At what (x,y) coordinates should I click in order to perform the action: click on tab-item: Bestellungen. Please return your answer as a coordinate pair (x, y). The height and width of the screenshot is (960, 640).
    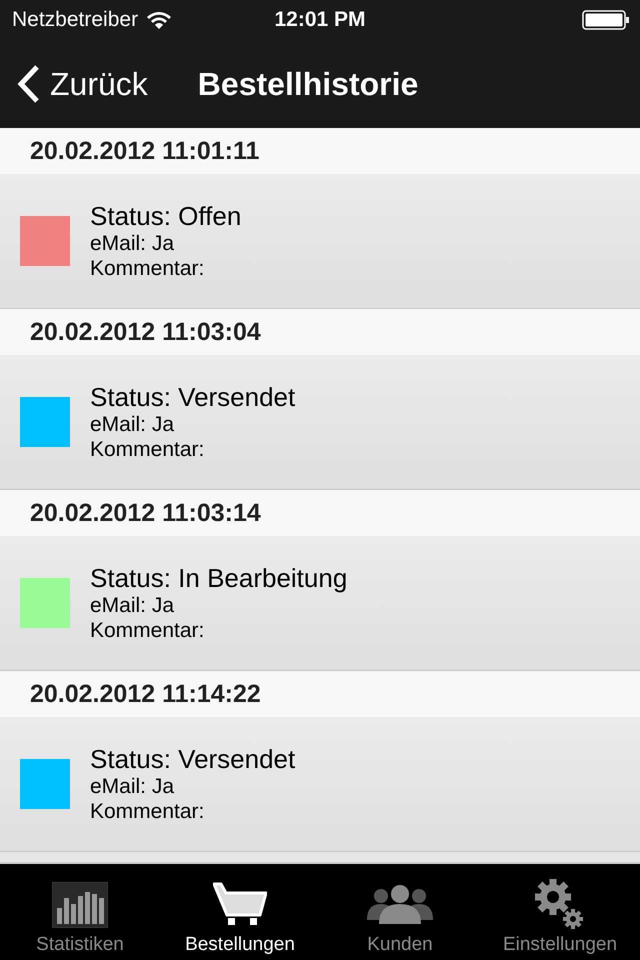
    Looking at the image, I should click on (240, 912).